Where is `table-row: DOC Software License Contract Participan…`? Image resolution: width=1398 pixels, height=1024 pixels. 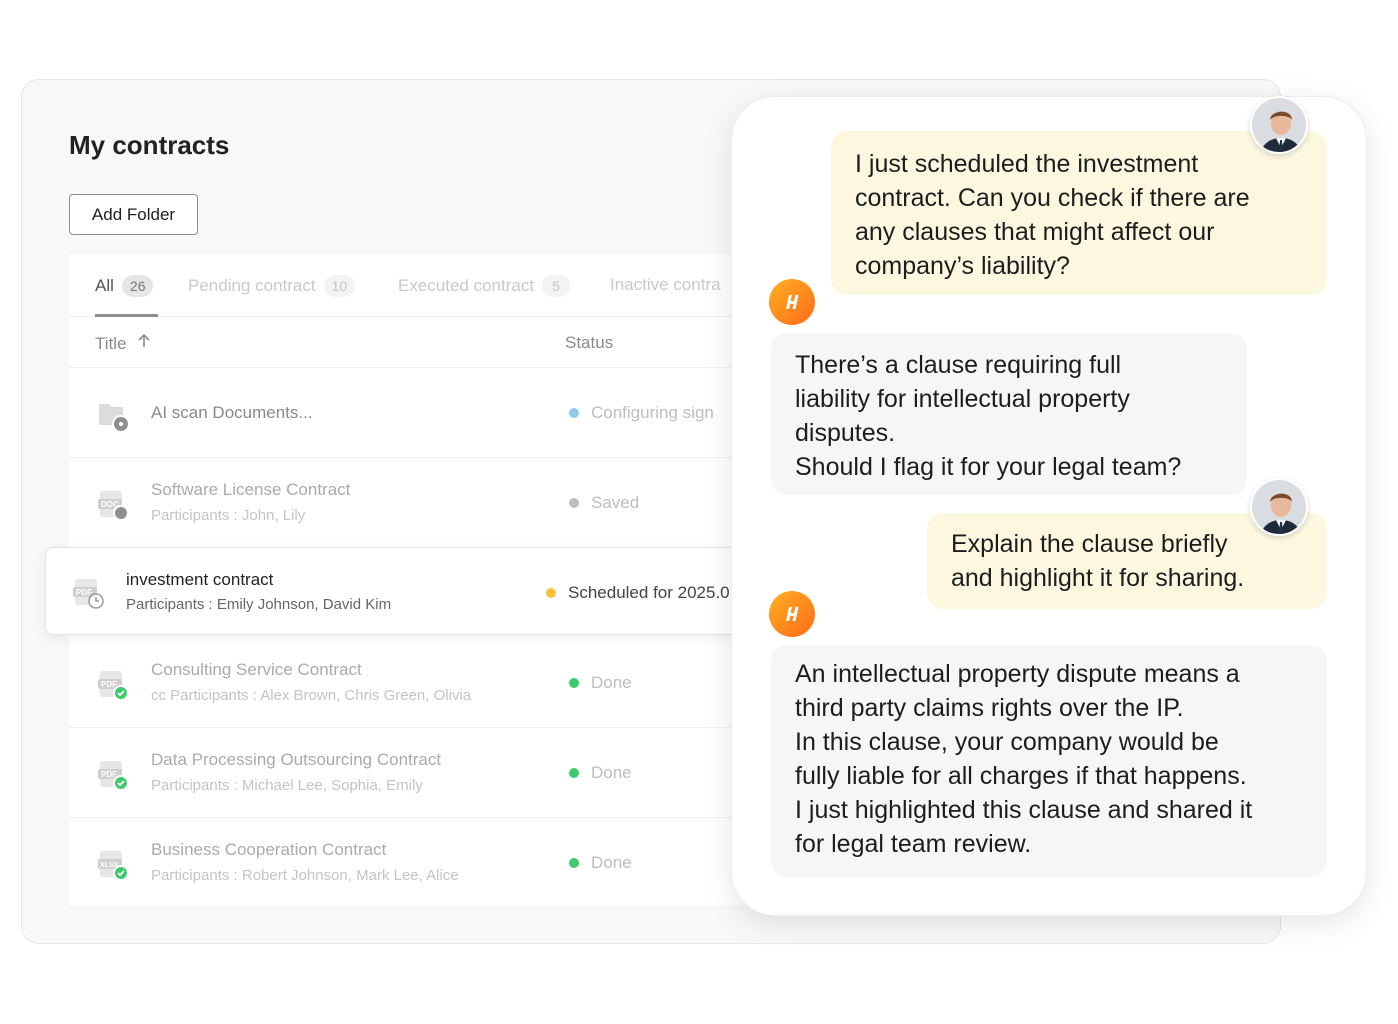 table-row: DOC Software License Contract Participan… is located at coordinates (429, 503).